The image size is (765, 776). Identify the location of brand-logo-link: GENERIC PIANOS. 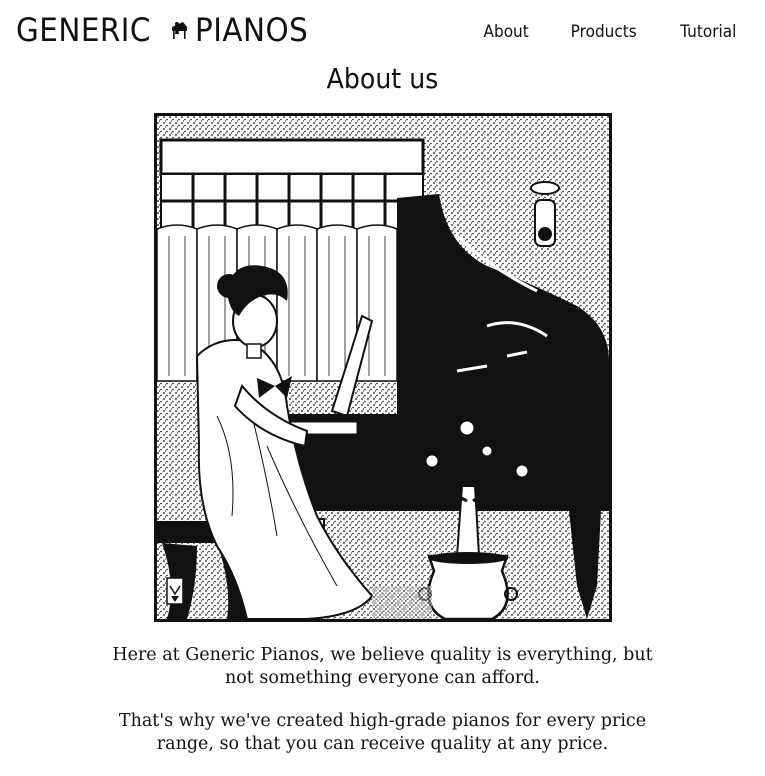
(167, 30).